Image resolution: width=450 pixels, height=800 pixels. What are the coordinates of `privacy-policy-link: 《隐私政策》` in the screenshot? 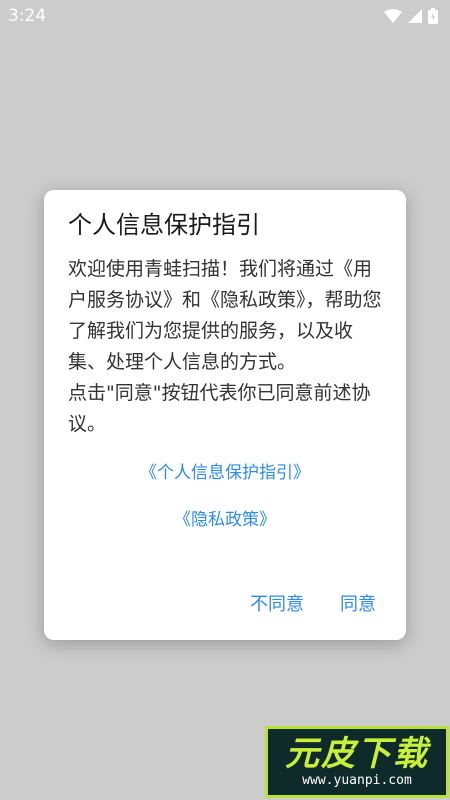 It's located at (225, 517).